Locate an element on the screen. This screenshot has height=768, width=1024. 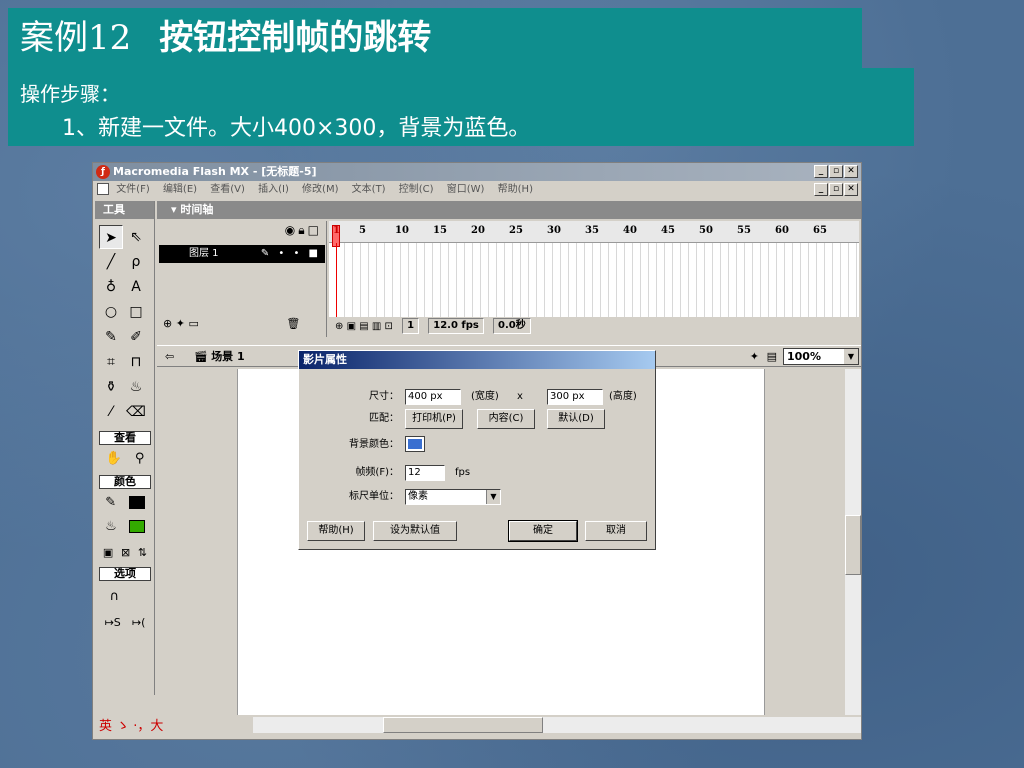
hand-tool-icon: ✋ is located at coordinates (114, 458).